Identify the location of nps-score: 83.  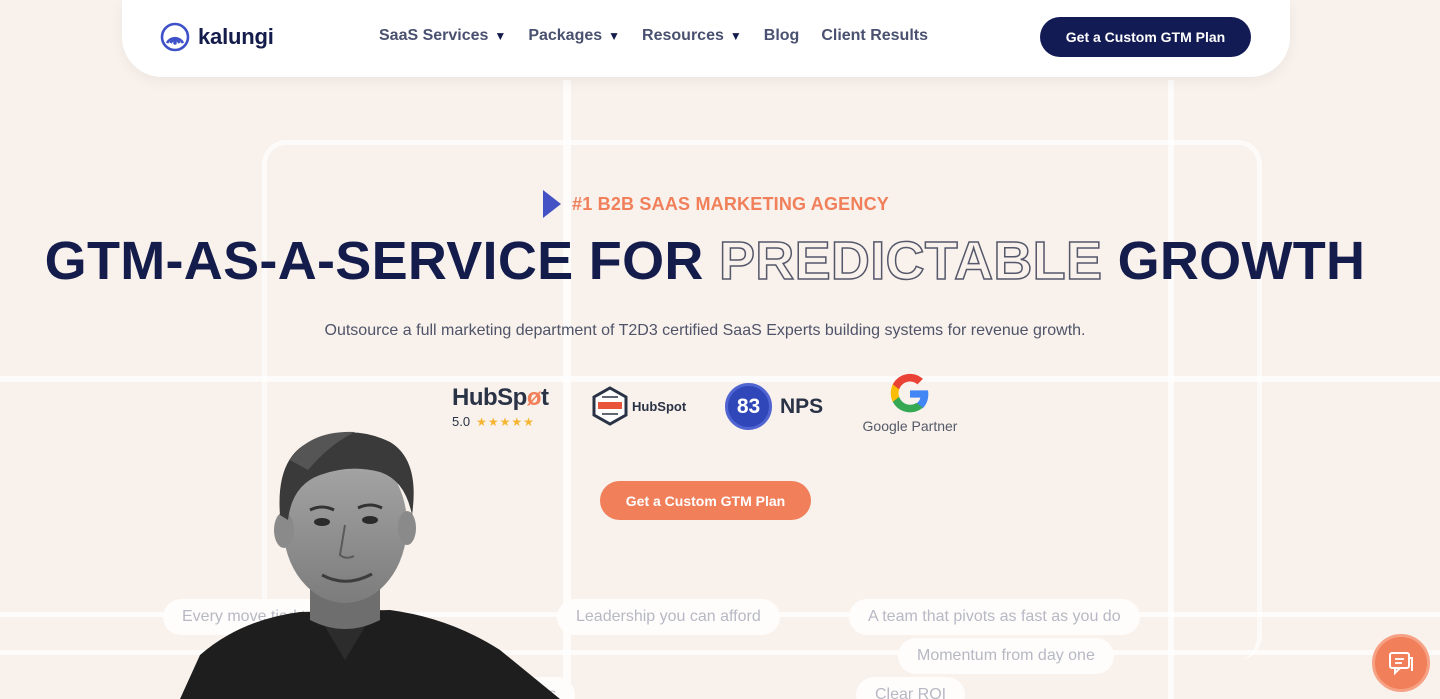
(748, 406).